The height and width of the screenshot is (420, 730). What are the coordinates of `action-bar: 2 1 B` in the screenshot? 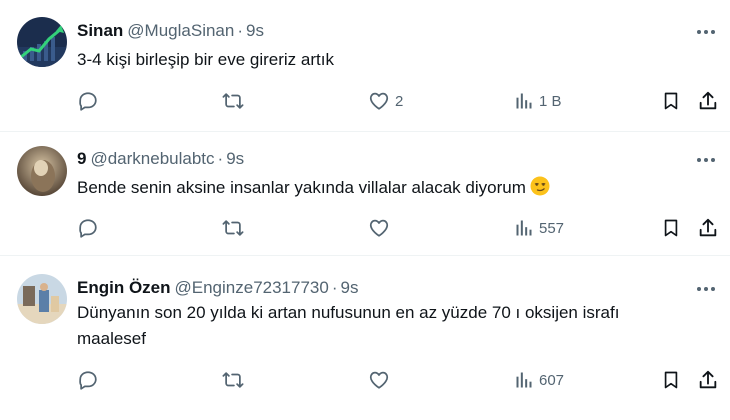 It's located at (398, 101).